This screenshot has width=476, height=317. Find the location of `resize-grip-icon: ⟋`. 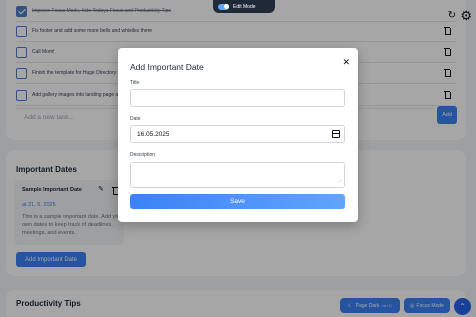

resize-grip-icon: ⟋ is located at coordinates (340, 182).